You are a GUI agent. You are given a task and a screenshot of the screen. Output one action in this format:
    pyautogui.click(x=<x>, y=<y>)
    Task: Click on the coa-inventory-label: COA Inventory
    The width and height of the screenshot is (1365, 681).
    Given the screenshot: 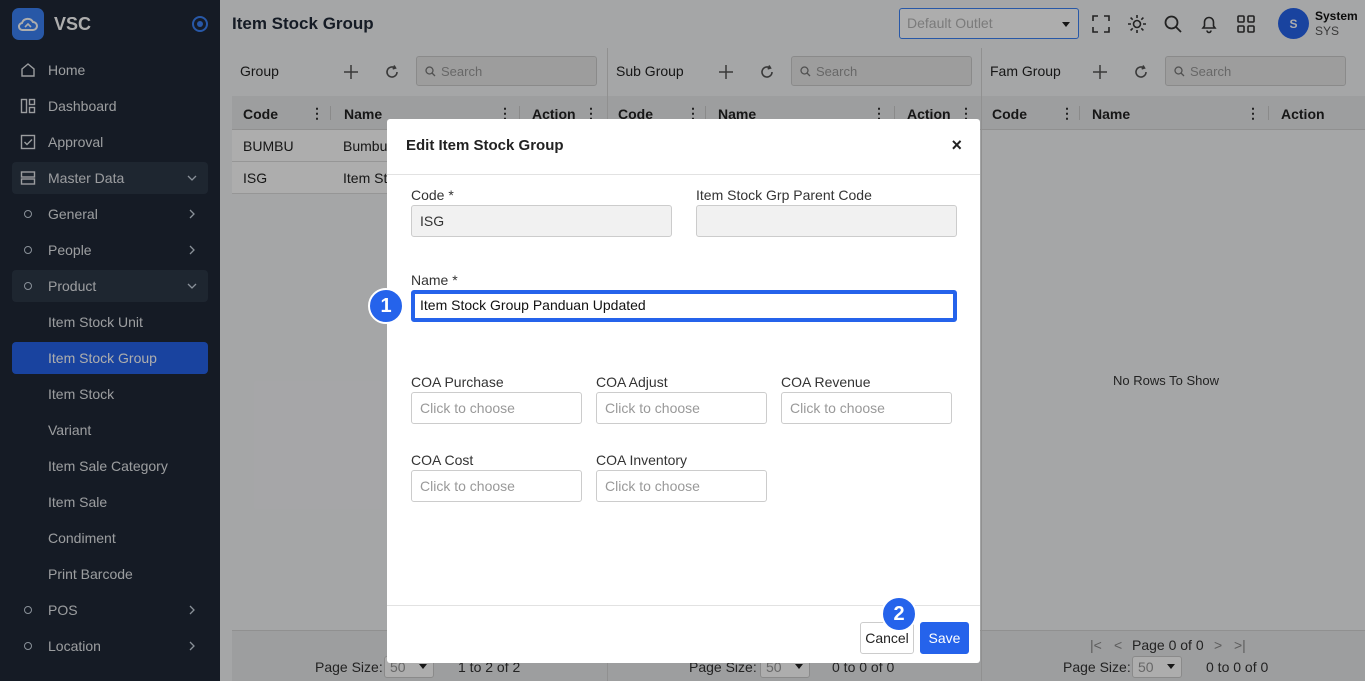 What is the action you would take?
    pyautogui.click(x=642, y=460)
    